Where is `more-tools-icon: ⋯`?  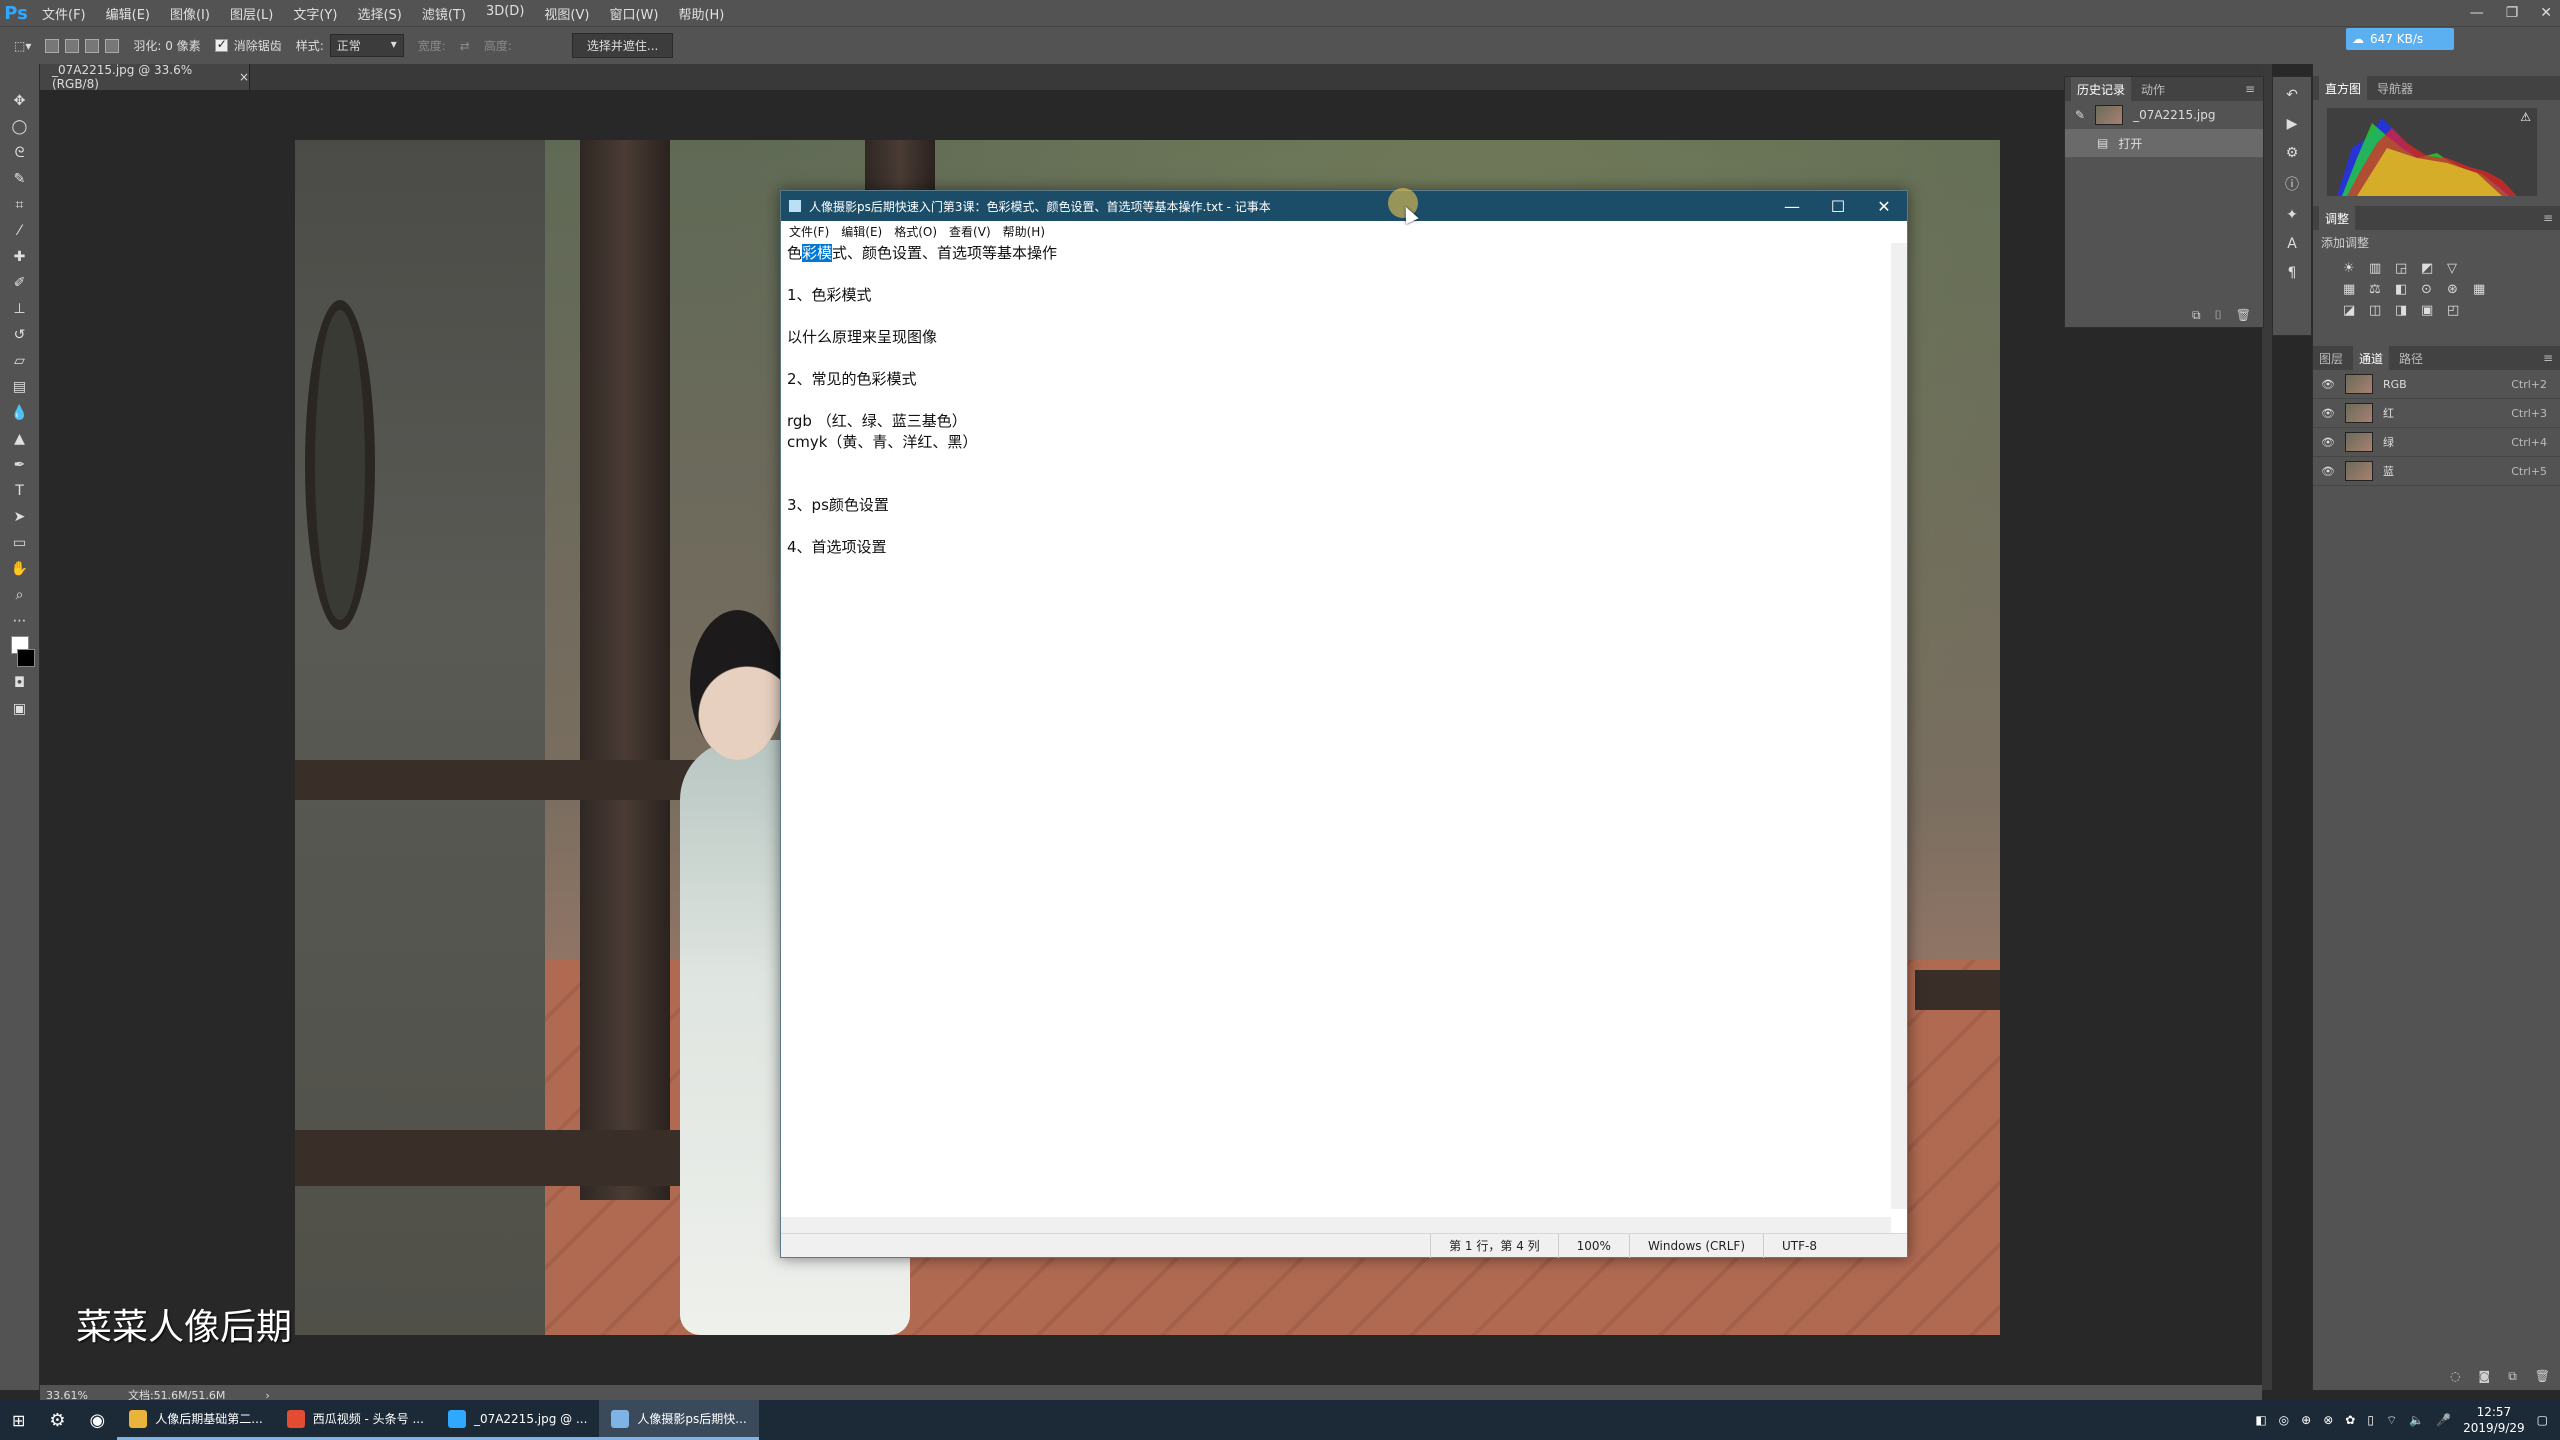 more-tools-icon: ⋯ is located at coordinates (20, 620).